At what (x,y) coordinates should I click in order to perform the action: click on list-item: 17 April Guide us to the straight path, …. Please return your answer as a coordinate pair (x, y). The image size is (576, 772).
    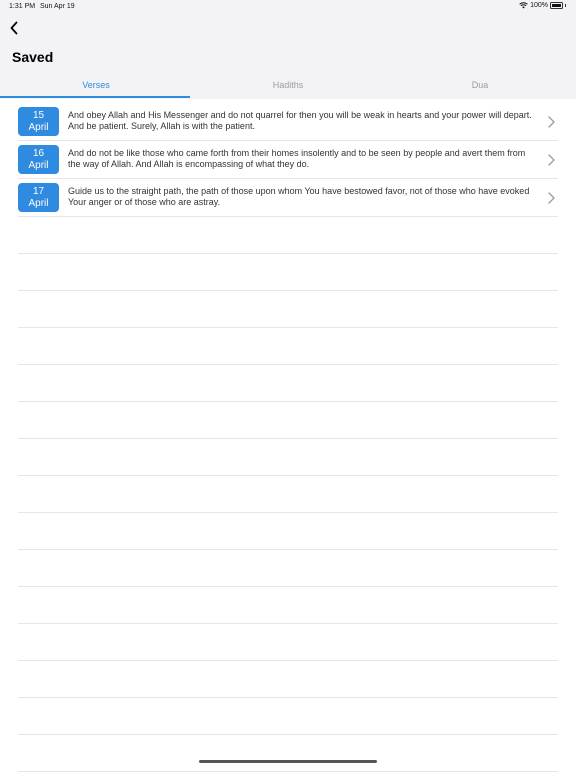
    Looking at the image, I should click on (288, 198).